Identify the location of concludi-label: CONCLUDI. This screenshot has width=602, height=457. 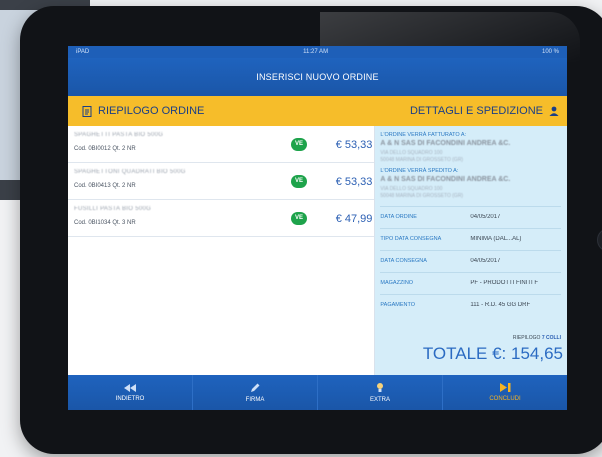
(505, 399).